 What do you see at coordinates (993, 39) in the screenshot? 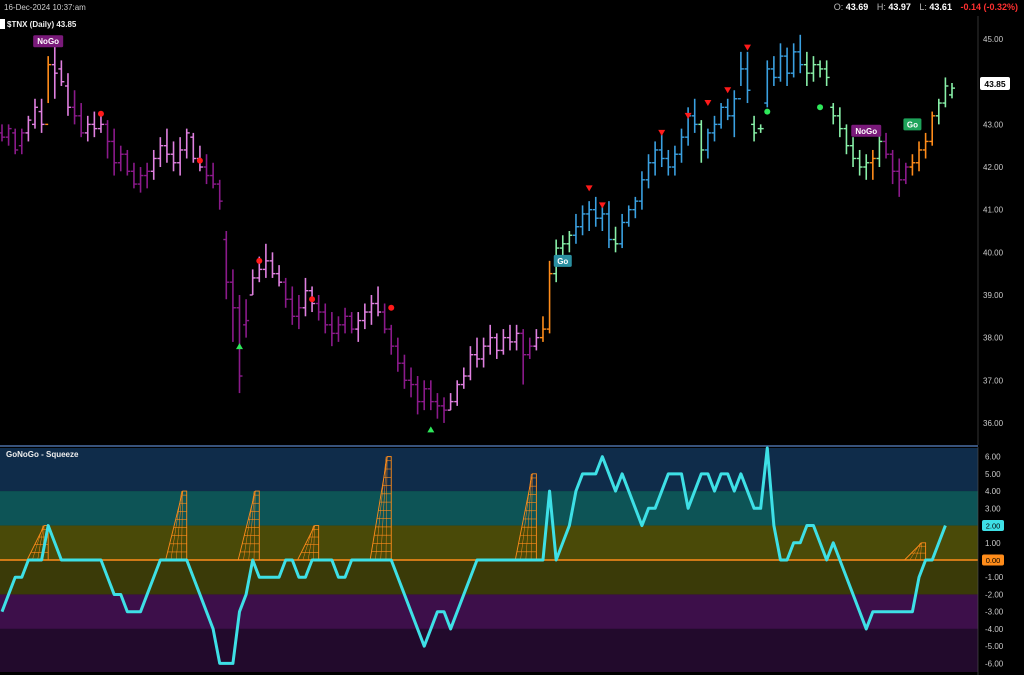
I see `price-y-tick: 45.00` at bounding box center [993, 39].